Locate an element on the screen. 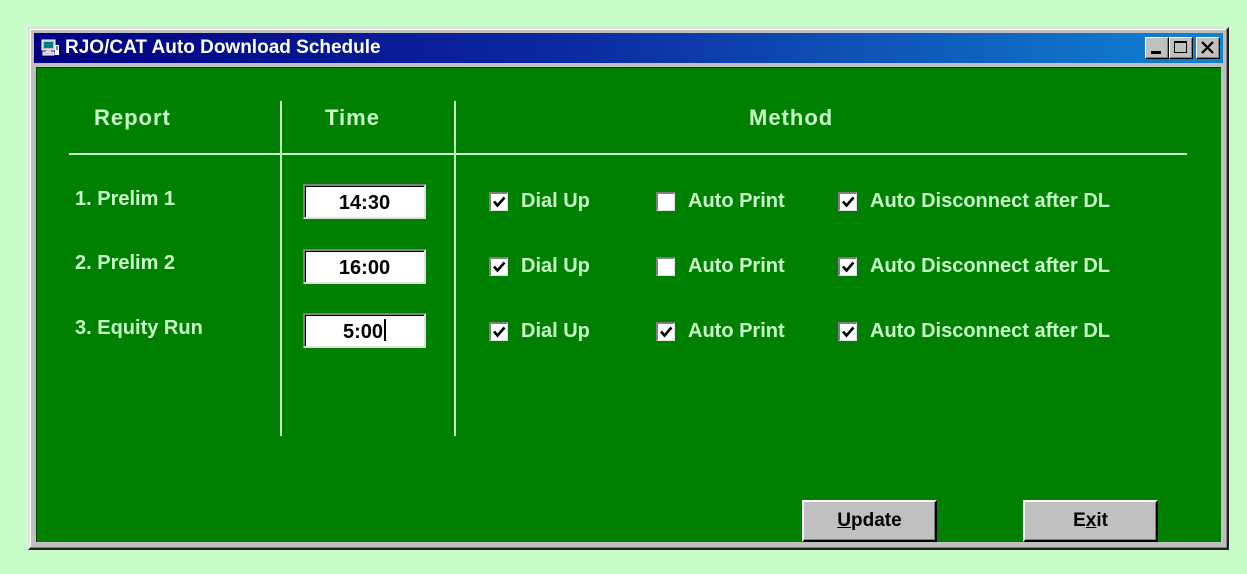  time-input-prelim-1: 14:30 is located at coordinates (364, 201).